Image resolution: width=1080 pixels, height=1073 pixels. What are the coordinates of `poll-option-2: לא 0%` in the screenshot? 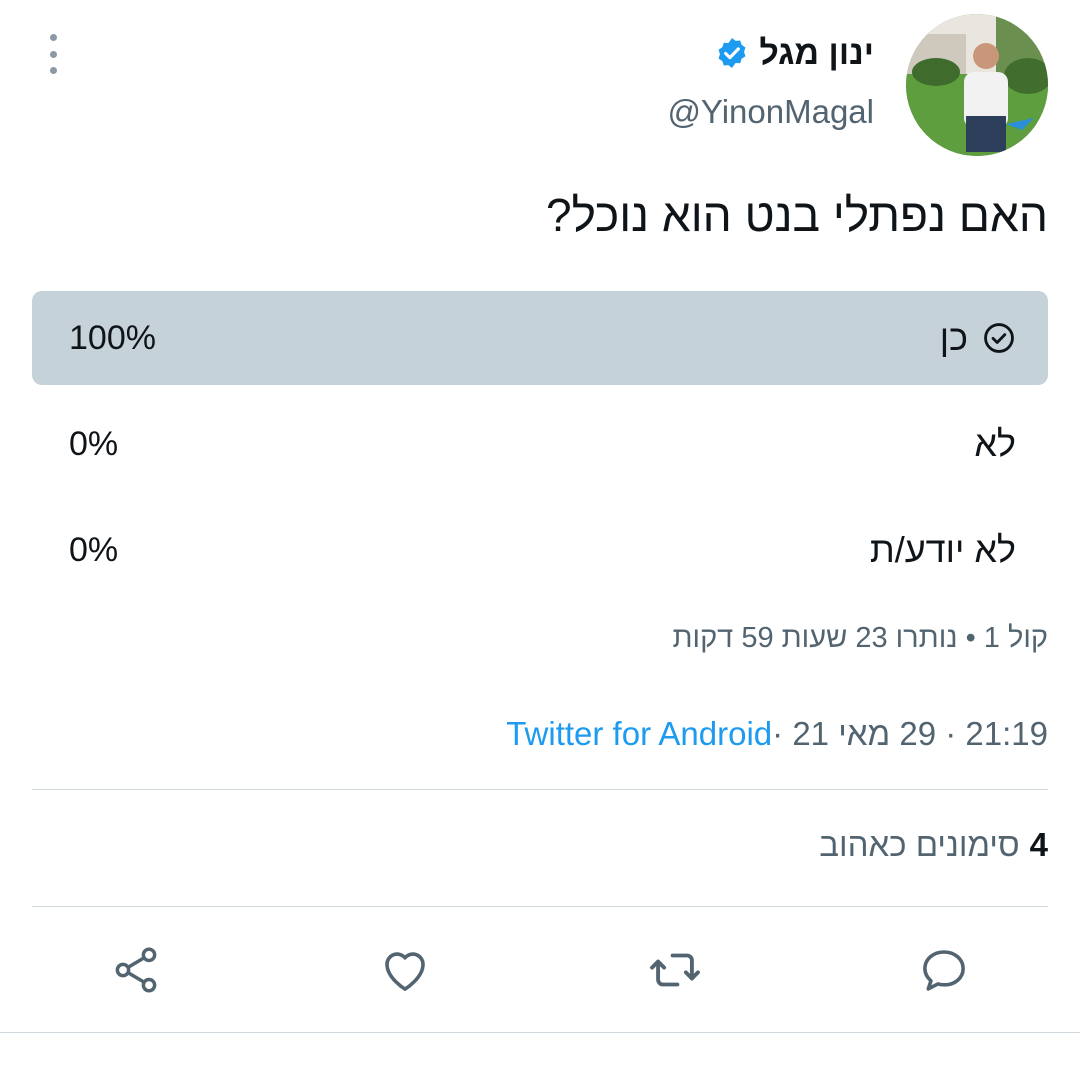 It's located at (540, 444).